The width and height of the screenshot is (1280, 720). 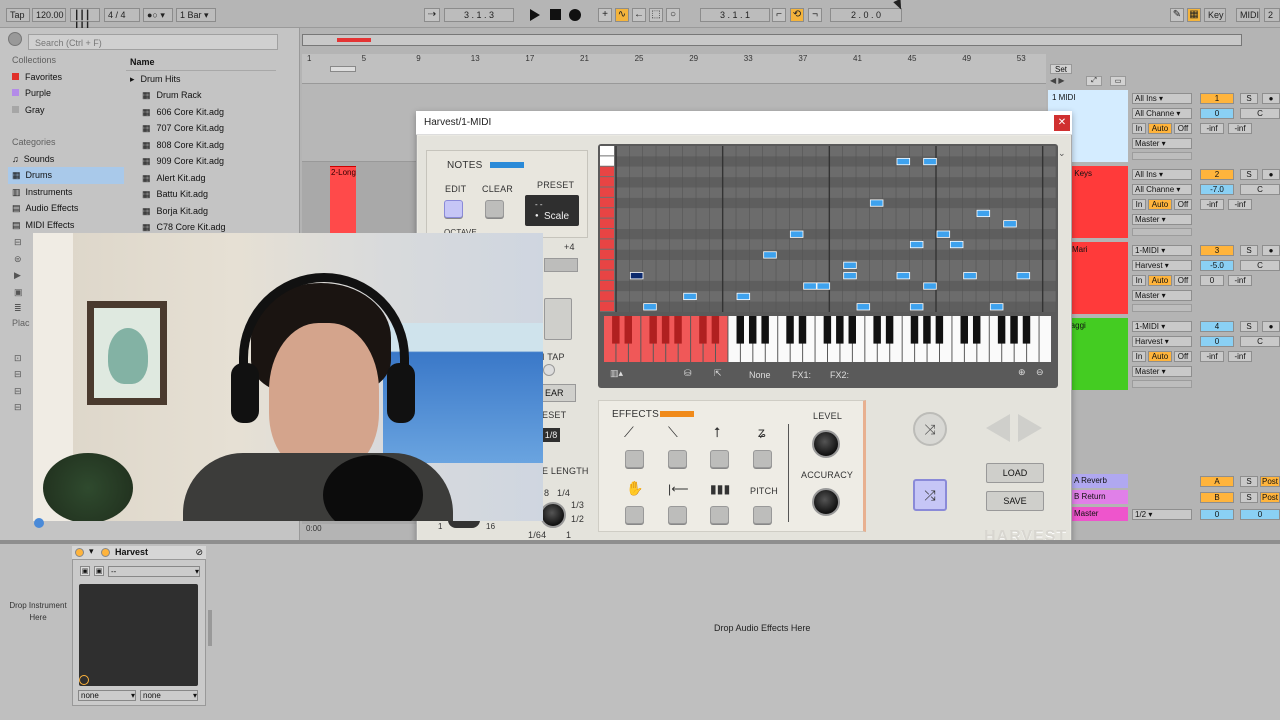 I want to click on return-a-post: Post, so click(x=1270, y=481).